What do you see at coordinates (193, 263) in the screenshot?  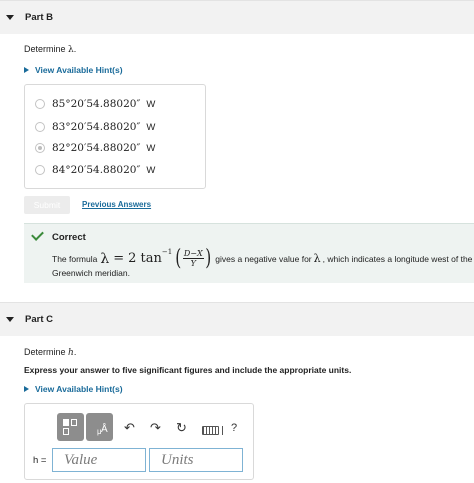 I see `fraction-denominator: Y` at bounding box center [193, 263].